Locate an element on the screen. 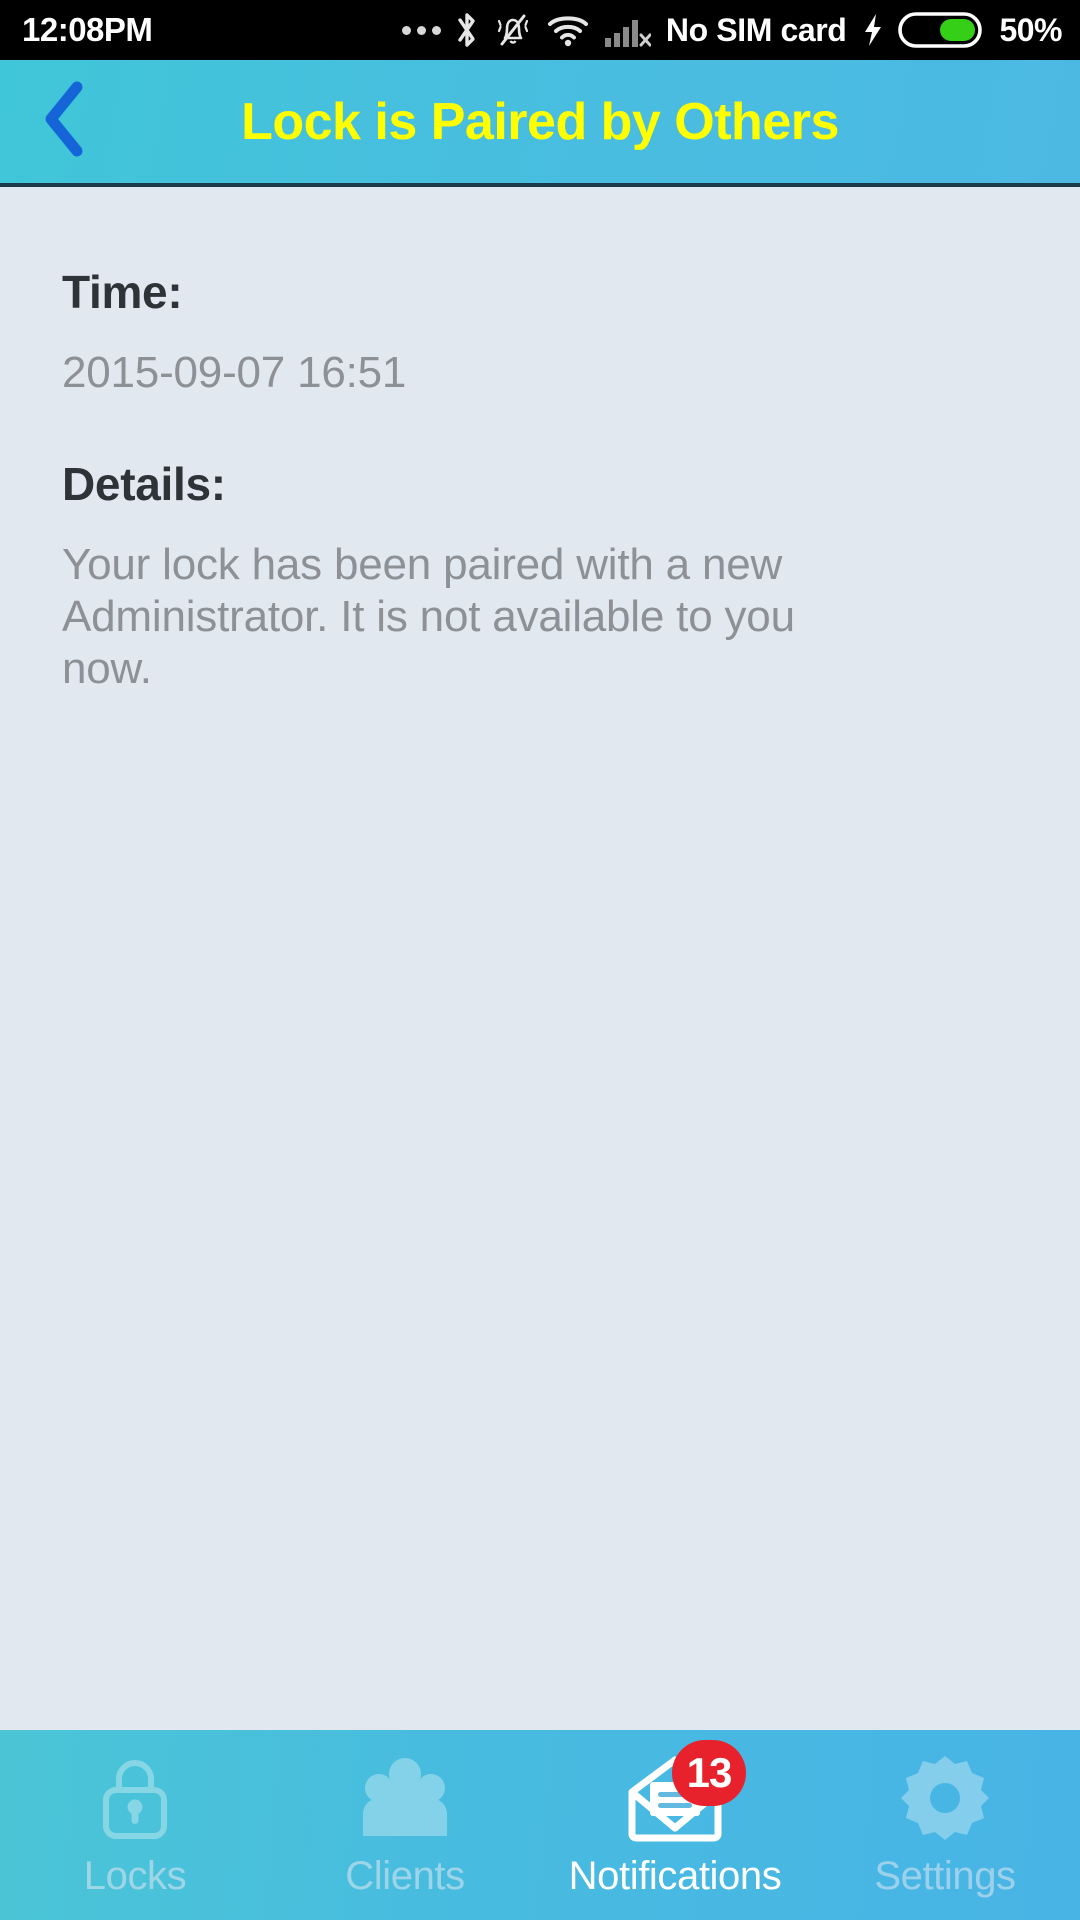 The width and height of the screenshot is (1080, 1920). people-group-icon is located at coordinates (405, 1800).